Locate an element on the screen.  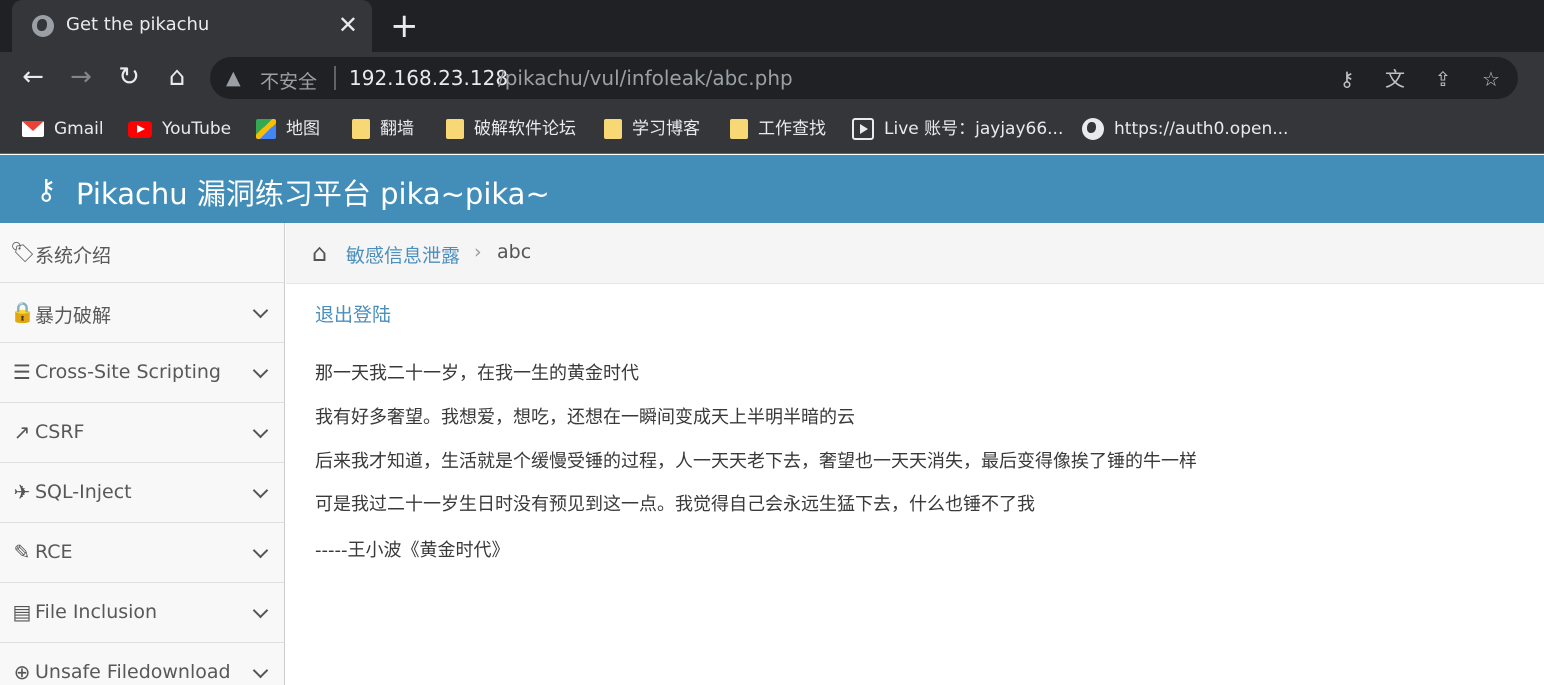
tab-strip: Get the pikachu ✕ + is located at coordinates (772, 26).